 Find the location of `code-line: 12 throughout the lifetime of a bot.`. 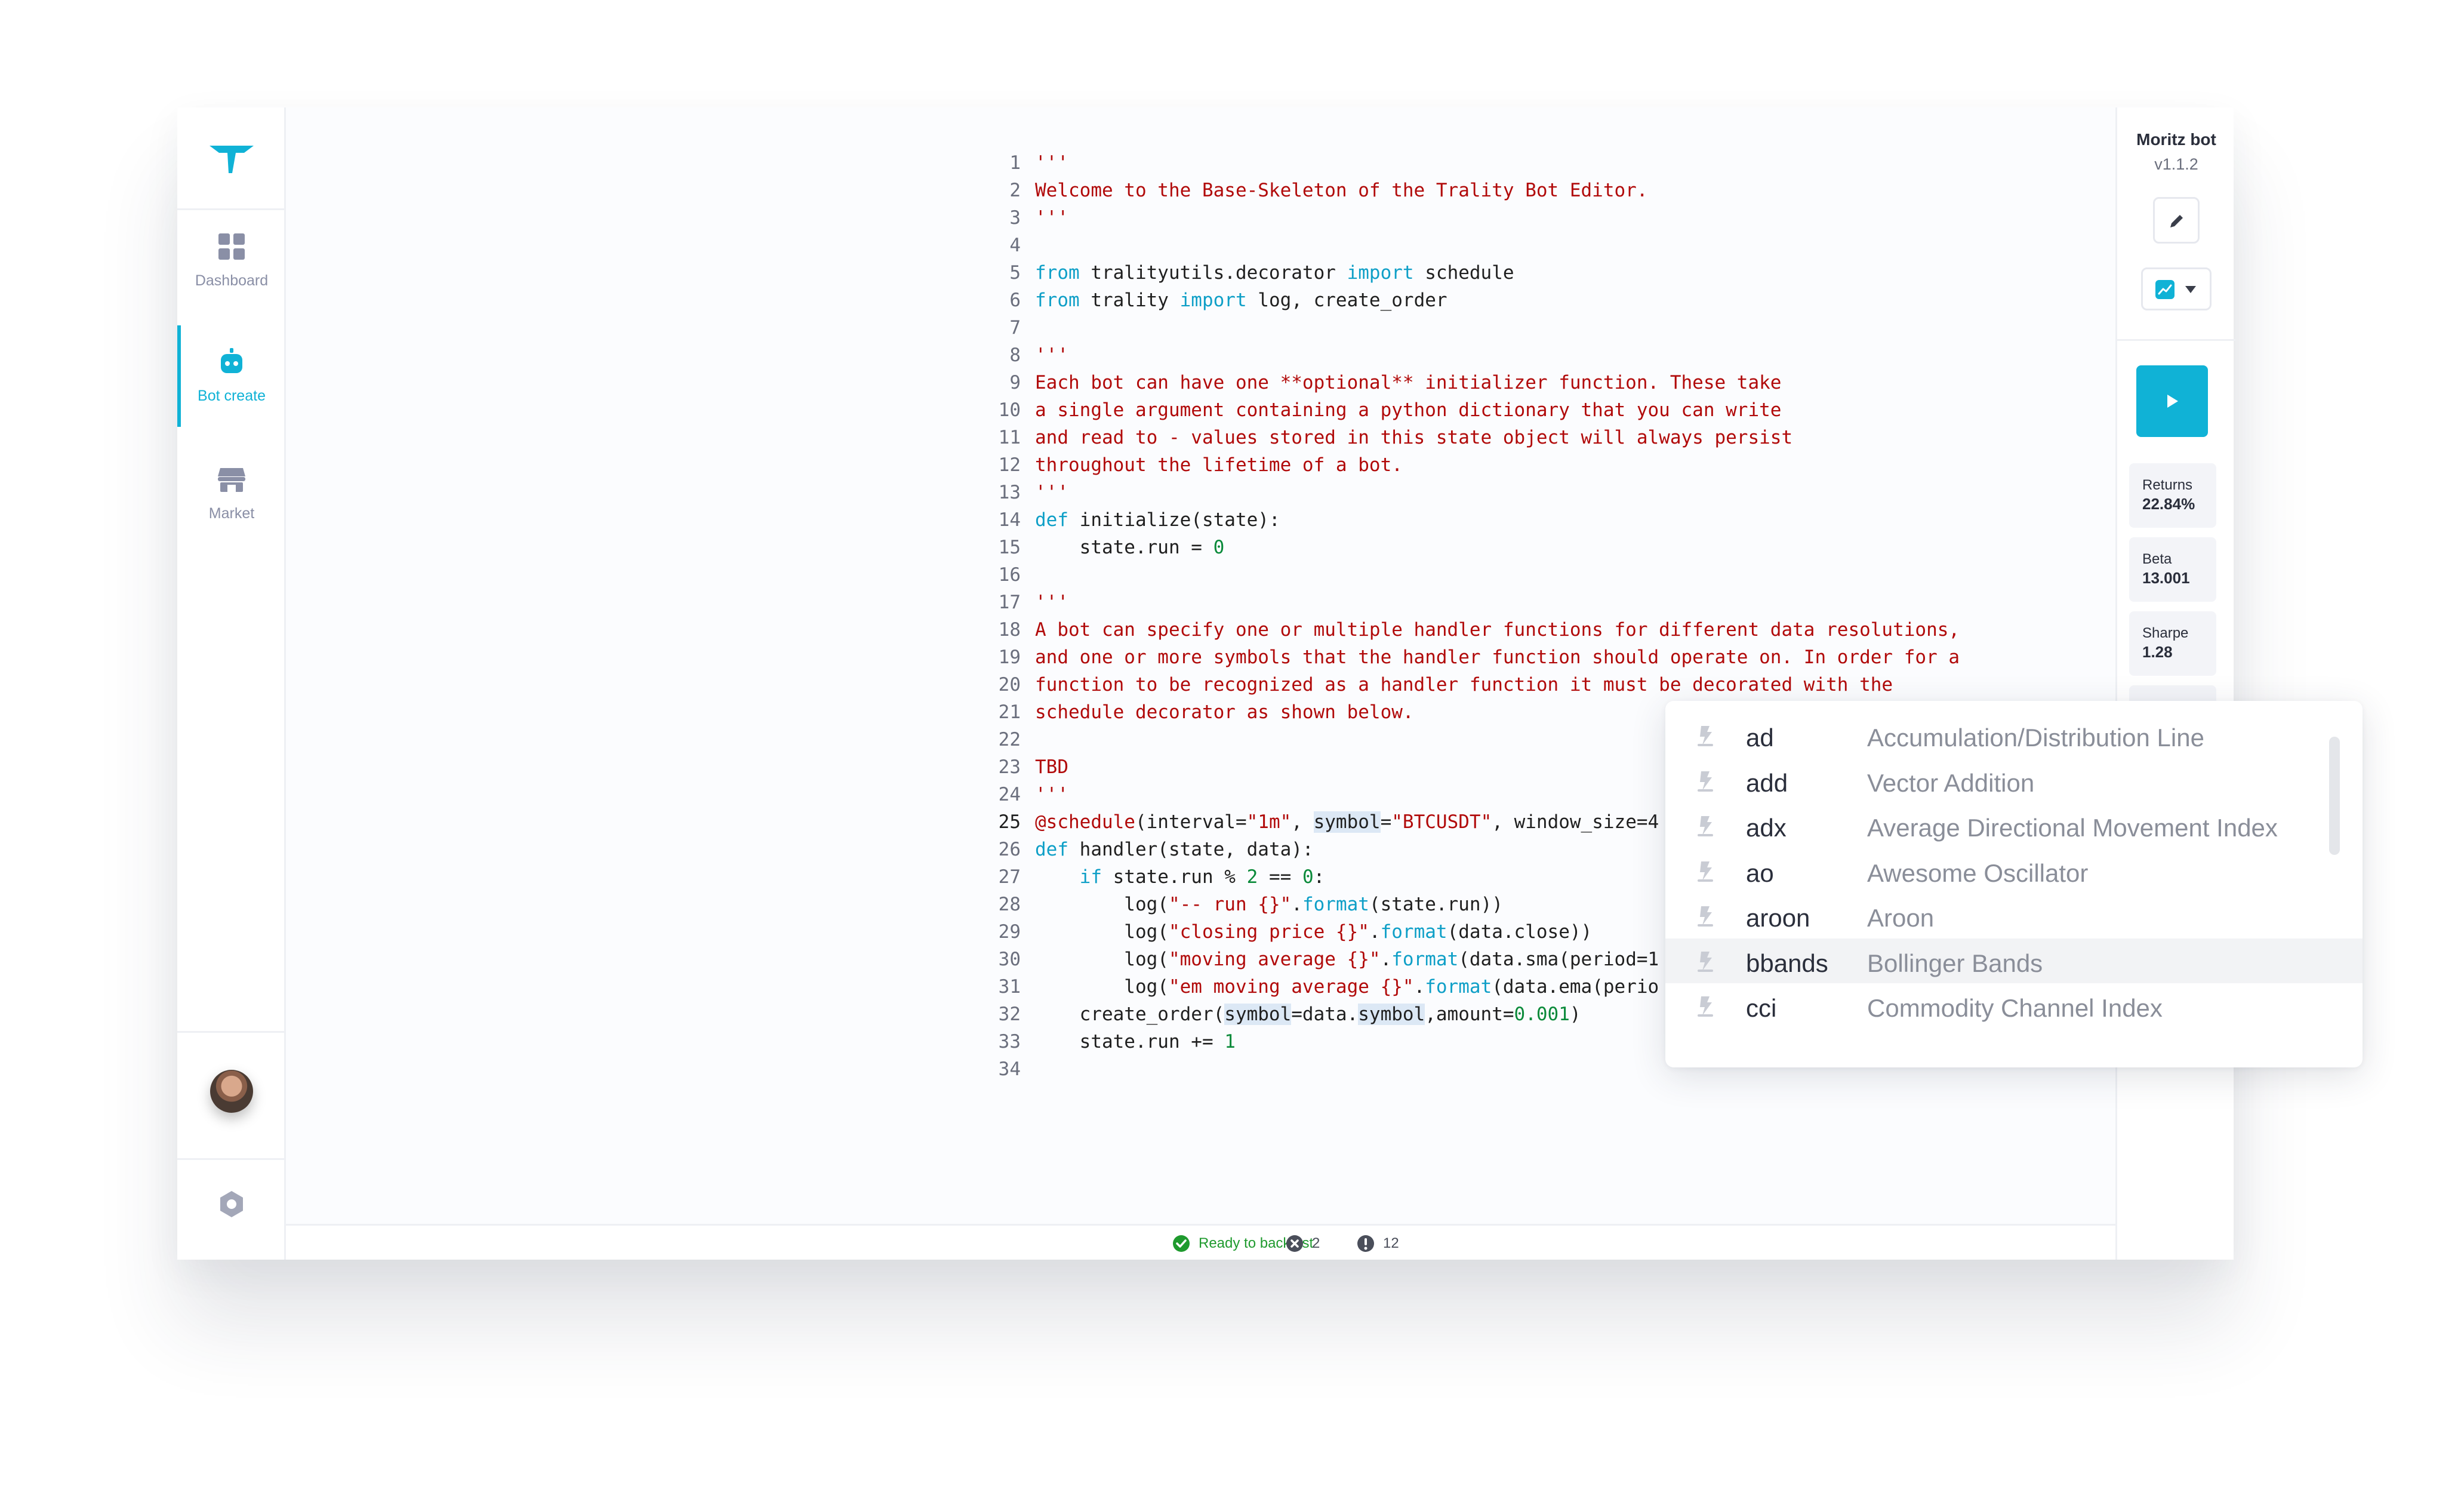

code-line: 12 throughout the lifetime of a bot. is located at coordinates (1533, 465).